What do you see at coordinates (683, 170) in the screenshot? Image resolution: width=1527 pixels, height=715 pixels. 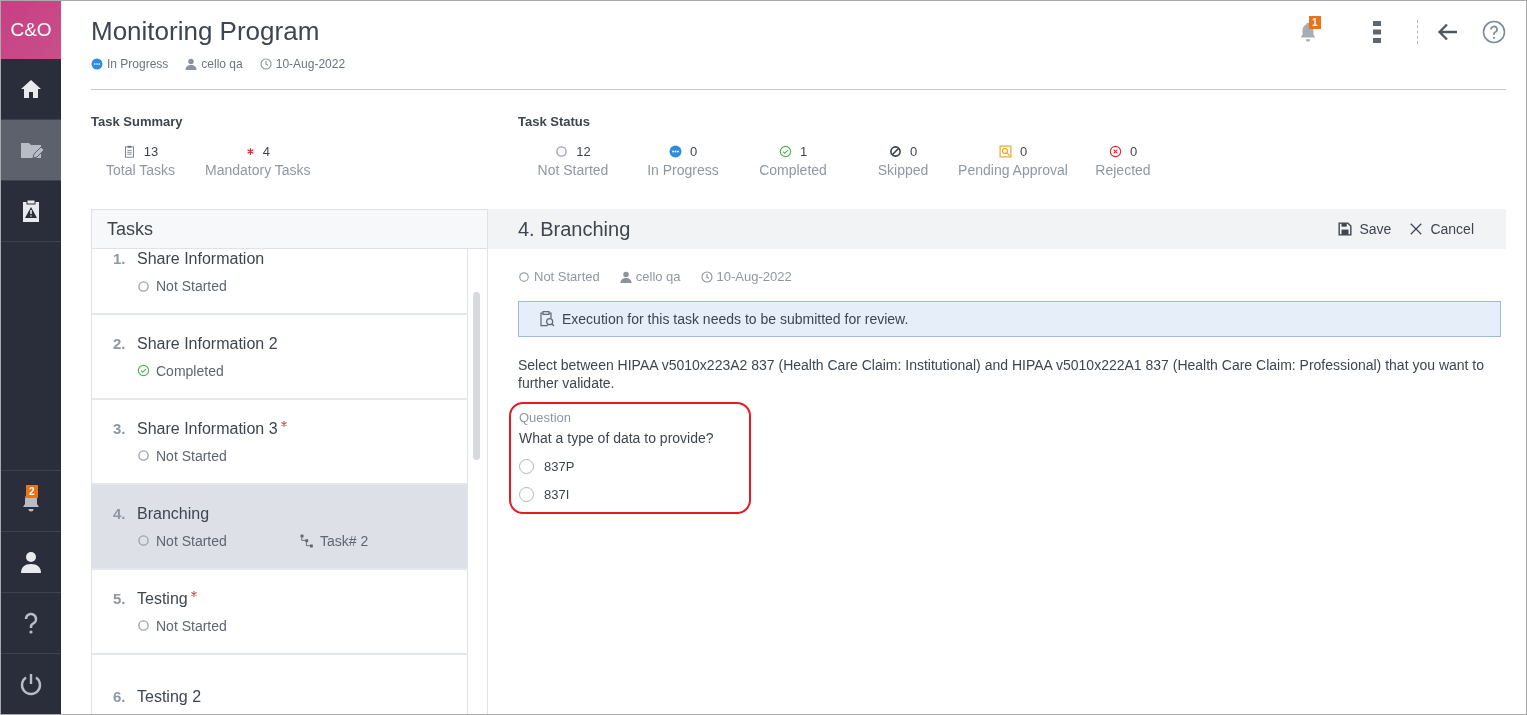 I see `stat-label: In Progress` at bounding box center [683, 170].